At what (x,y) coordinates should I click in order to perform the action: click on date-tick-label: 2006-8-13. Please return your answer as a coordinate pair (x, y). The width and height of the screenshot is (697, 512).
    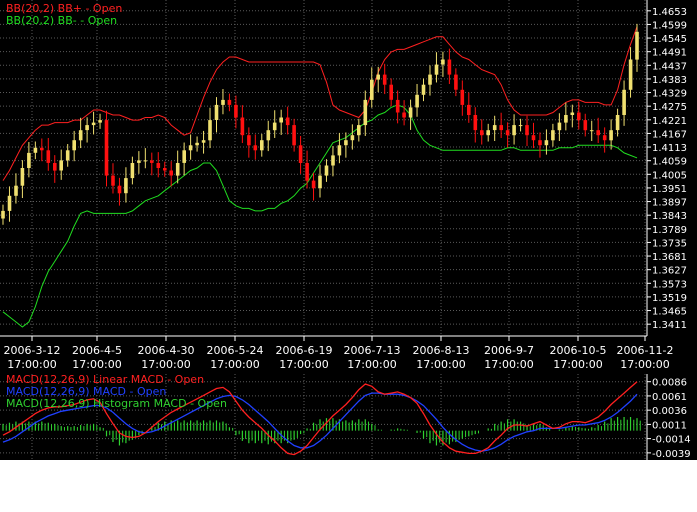
    Looking at the image, I should click on (441, 350).